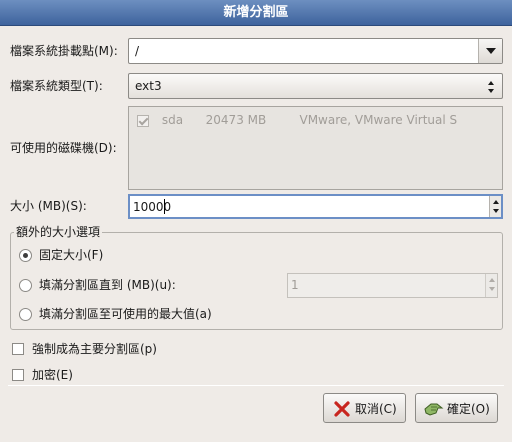 The height and width of the screenshot is (442, 512). I want to click on cancel-button: 取消(C), so click(364, 408).